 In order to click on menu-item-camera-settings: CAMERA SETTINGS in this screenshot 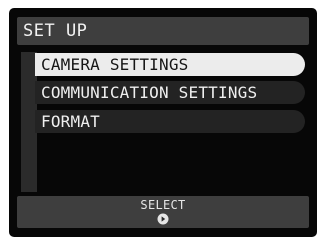, I will do `click(170, 64)`.